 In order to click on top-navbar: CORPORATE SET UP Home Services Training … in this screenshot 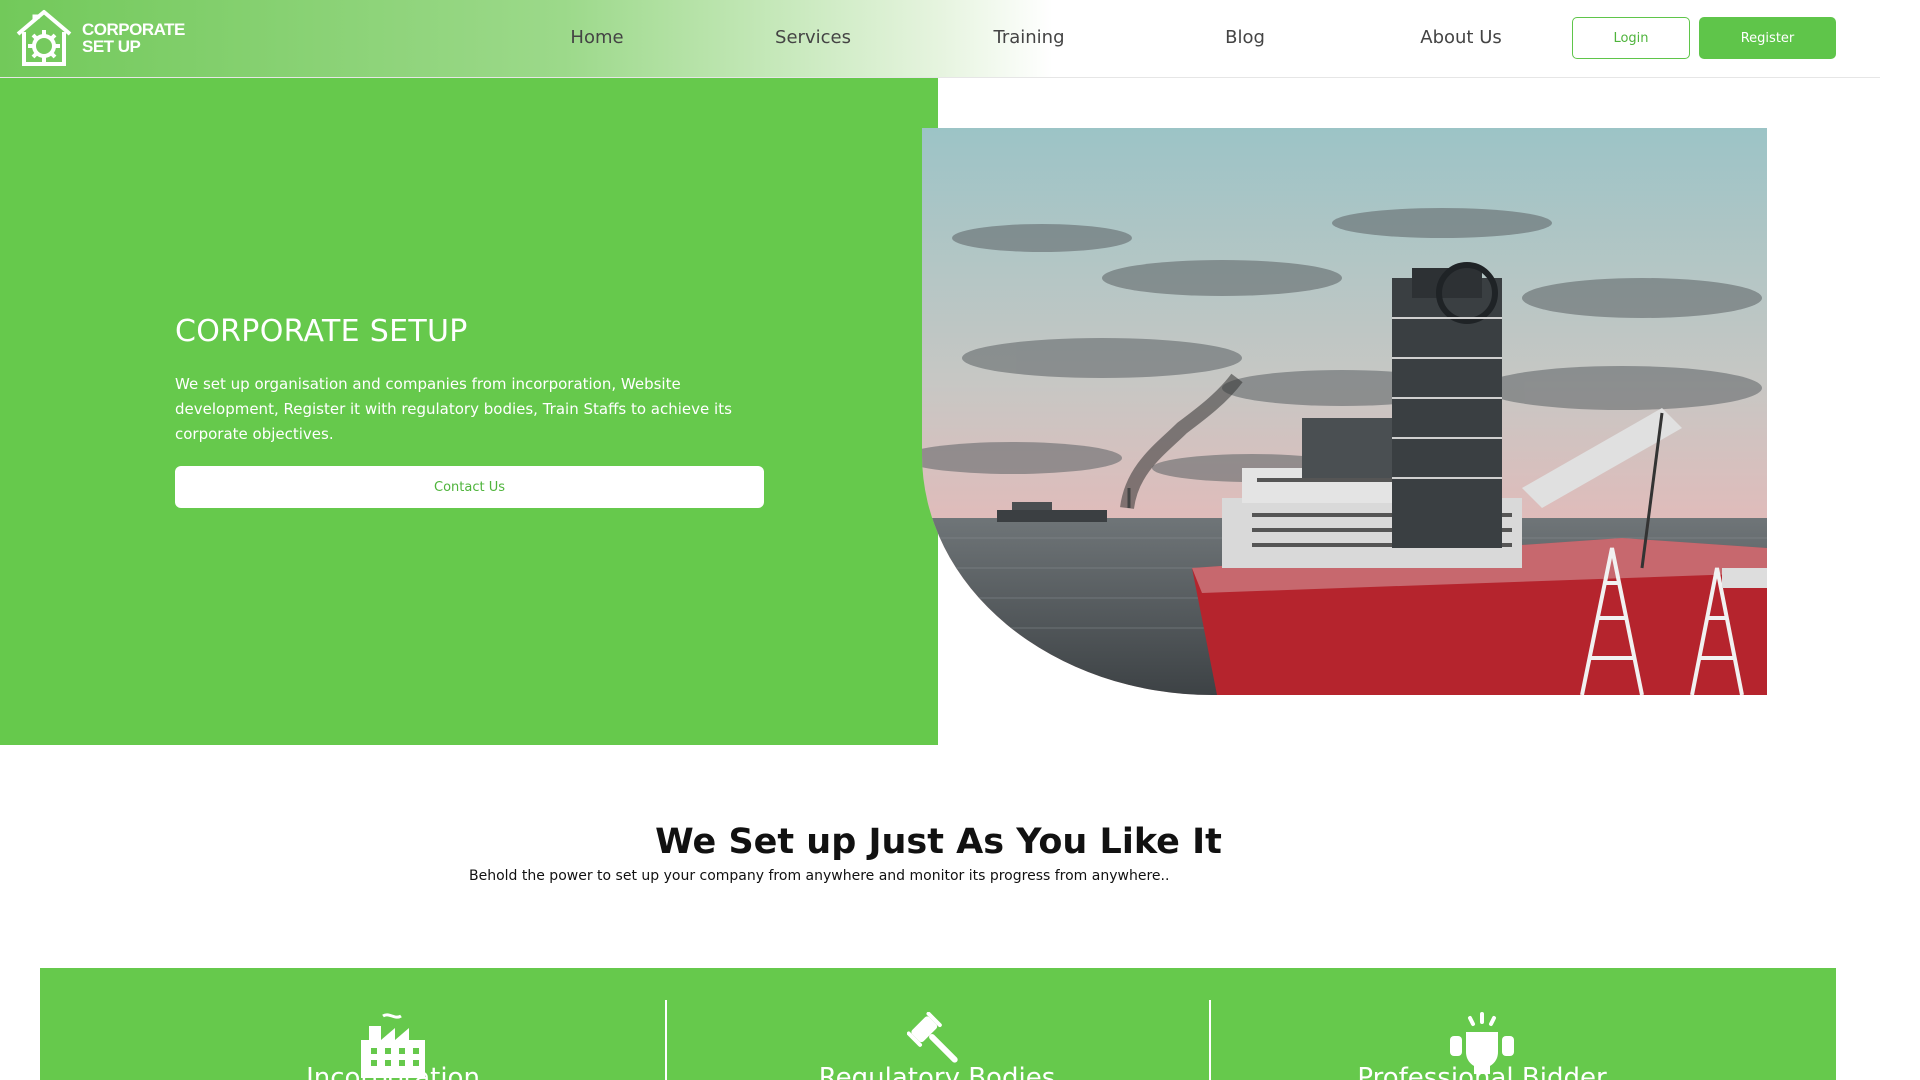, I will do `click(940, 39)`.